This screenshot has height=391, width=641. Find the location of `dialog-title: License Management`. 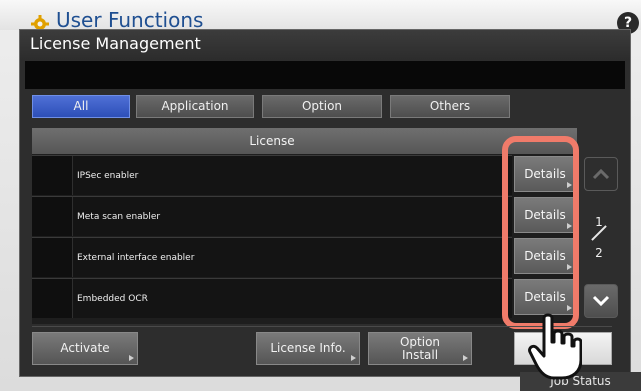

dialog-title: License Management is located at coordinates (115, 43).